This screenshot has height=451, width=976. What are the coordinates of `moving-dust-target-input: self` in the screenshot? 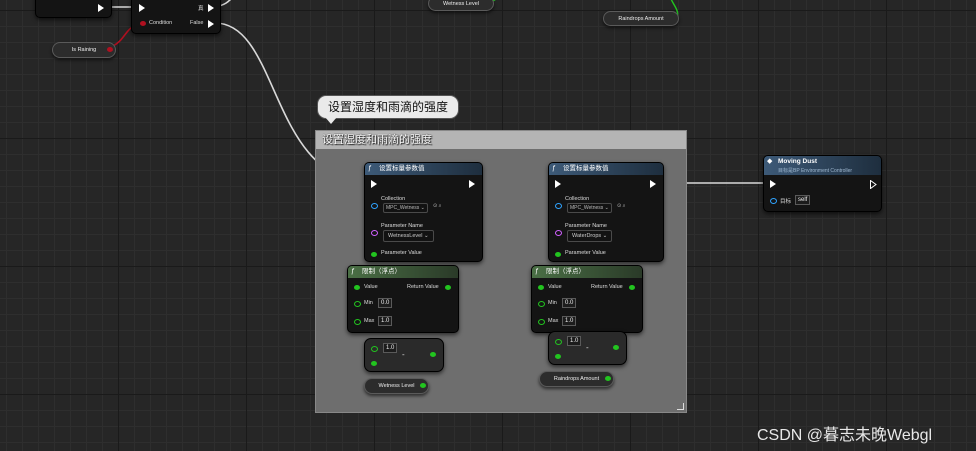 It's located at (803, 200).